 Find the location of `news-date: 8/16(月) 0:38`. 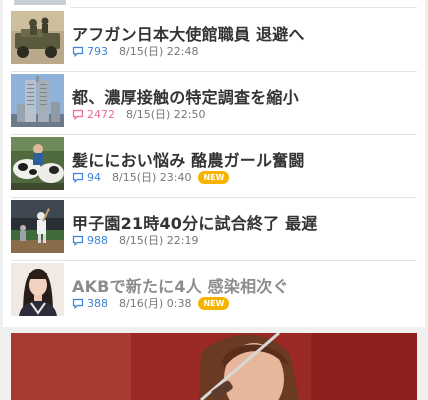

news-date: 8/16(月) 0:38 is located at coordinates (155, 303).